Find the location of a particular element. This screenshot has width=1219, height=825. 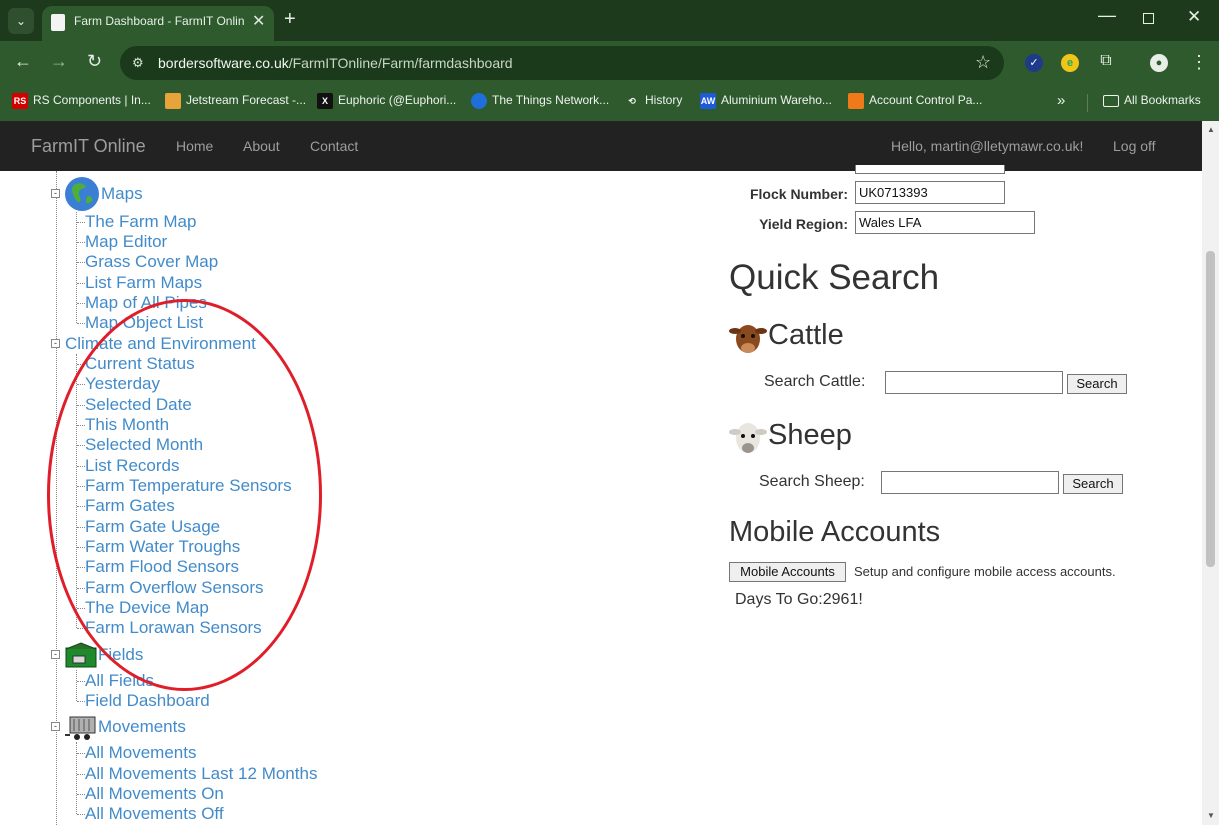

tree-item-the-farm-map: The Farm Map is located at coordinates (140, 222).